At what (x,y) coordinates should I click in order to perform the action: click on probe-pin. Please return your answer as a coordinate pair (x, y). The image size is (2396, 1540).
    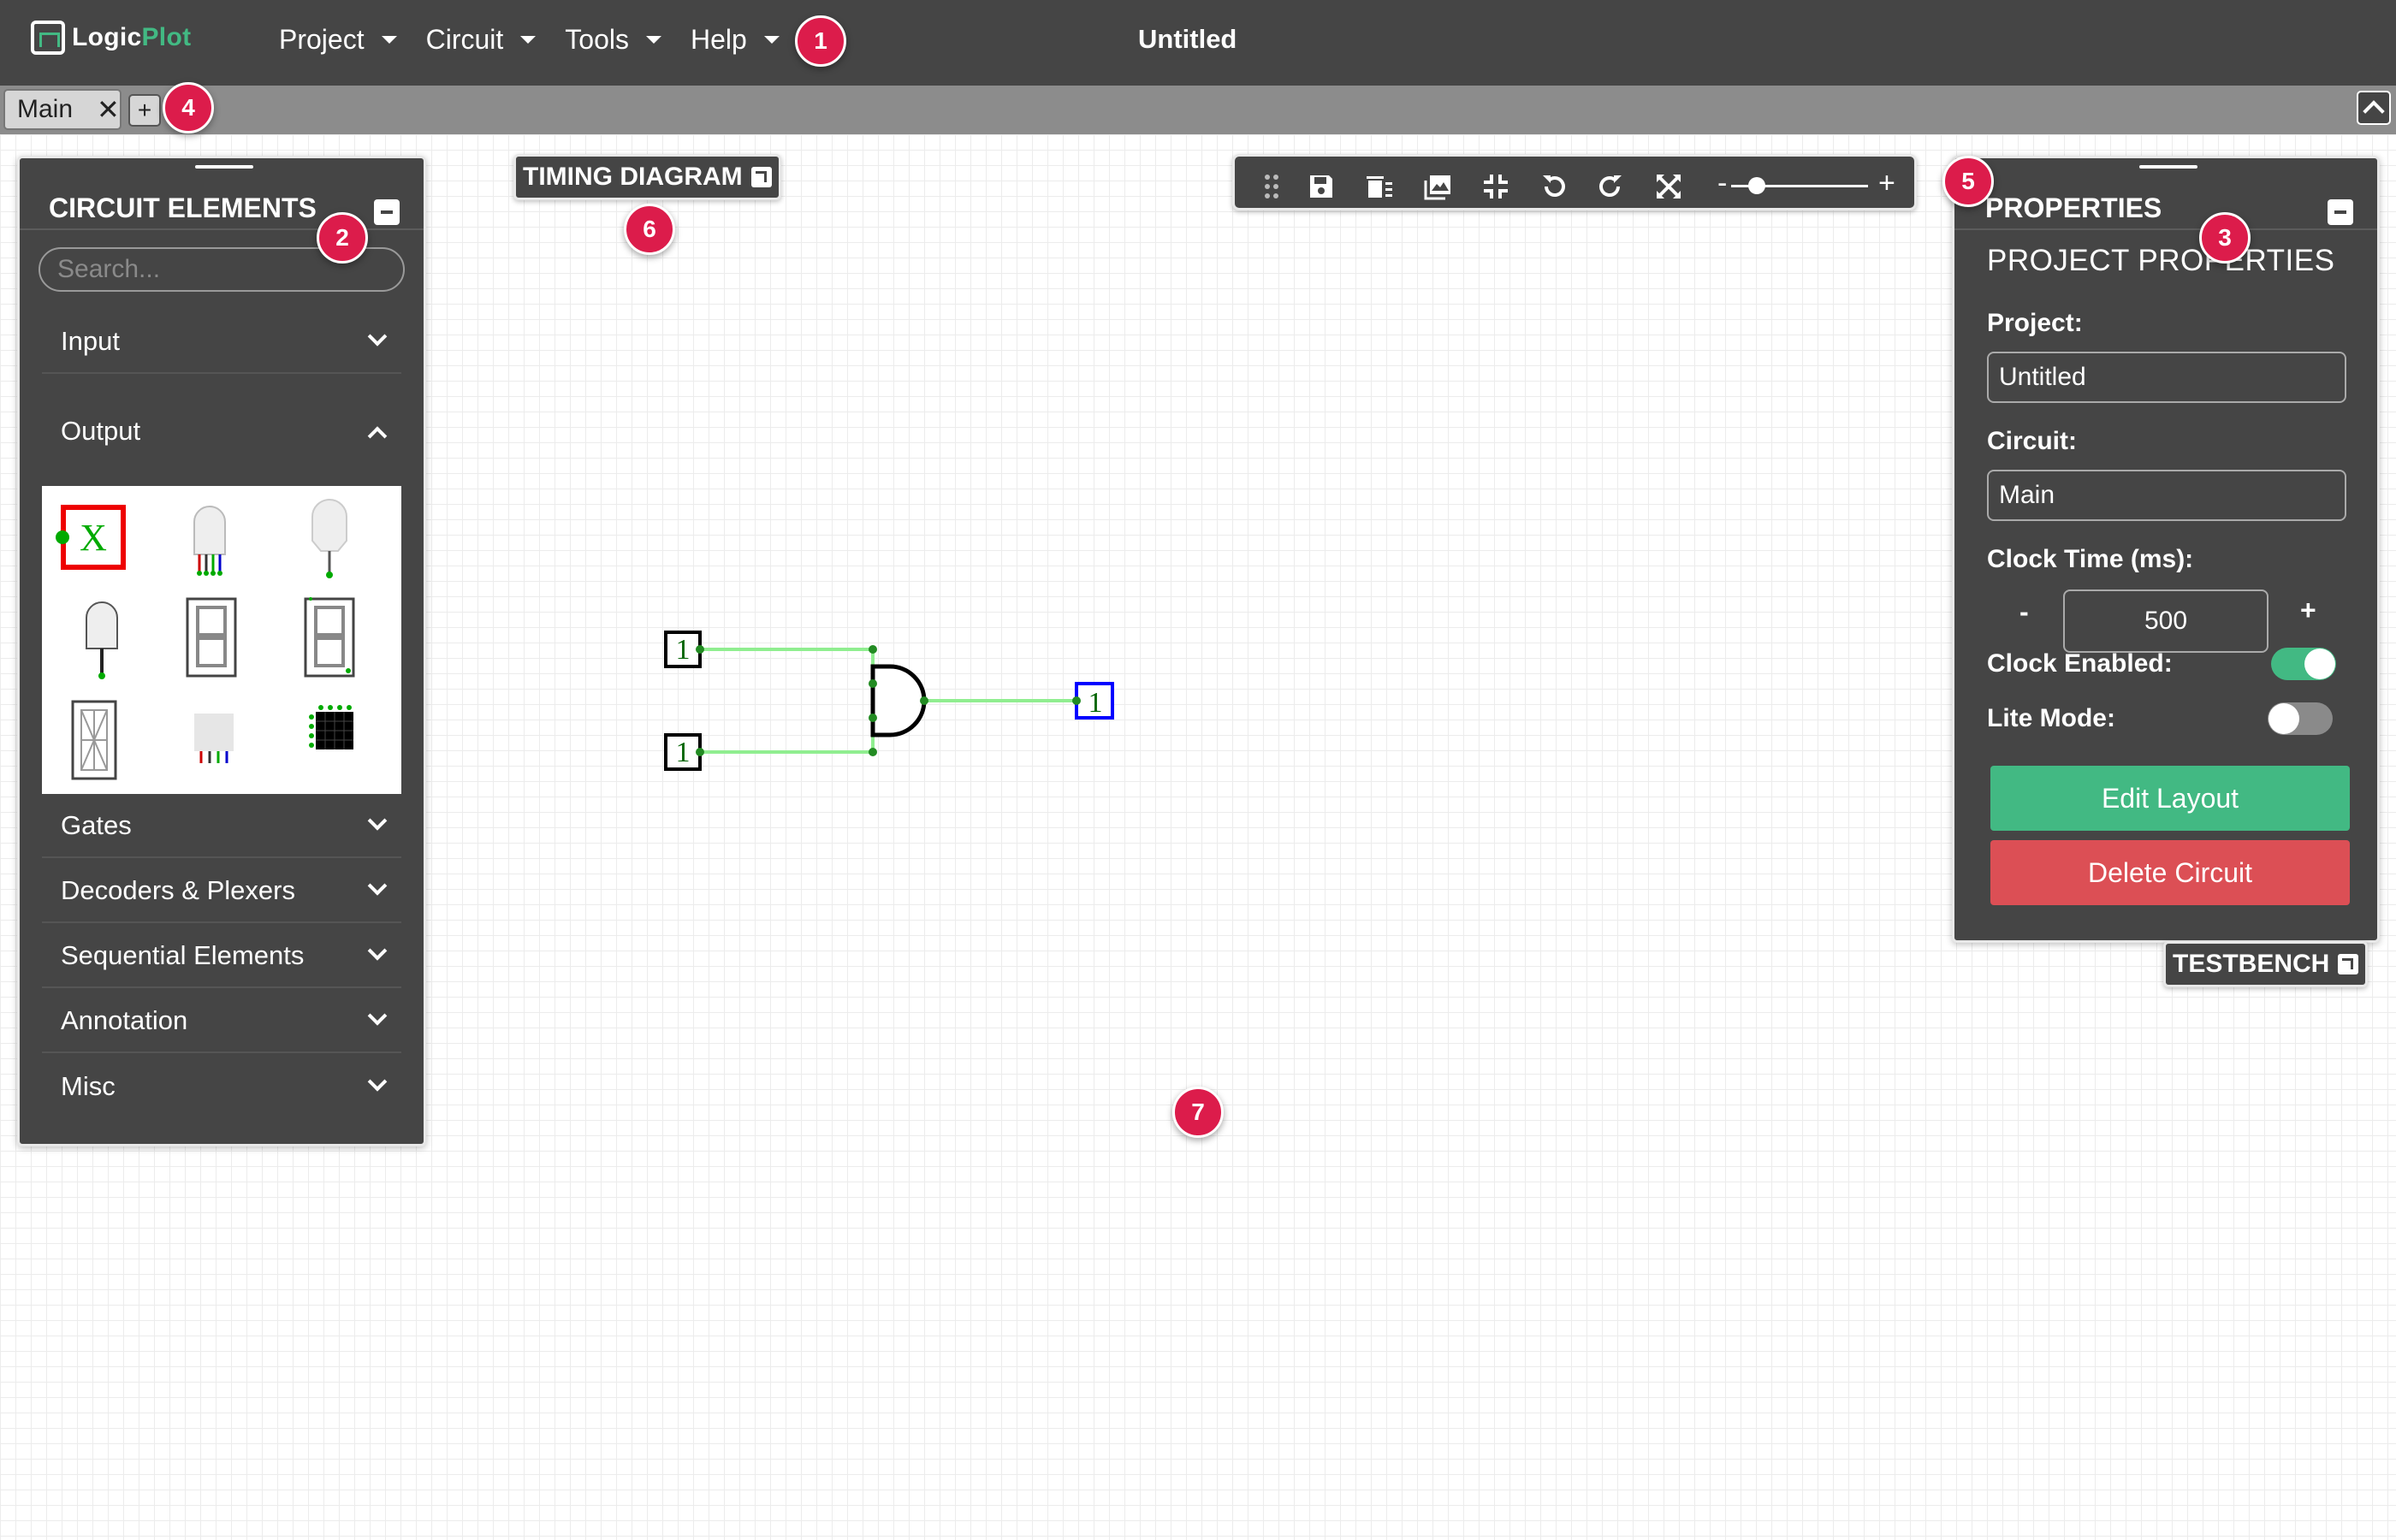
    Looking at the image, I should click on (63, 537).